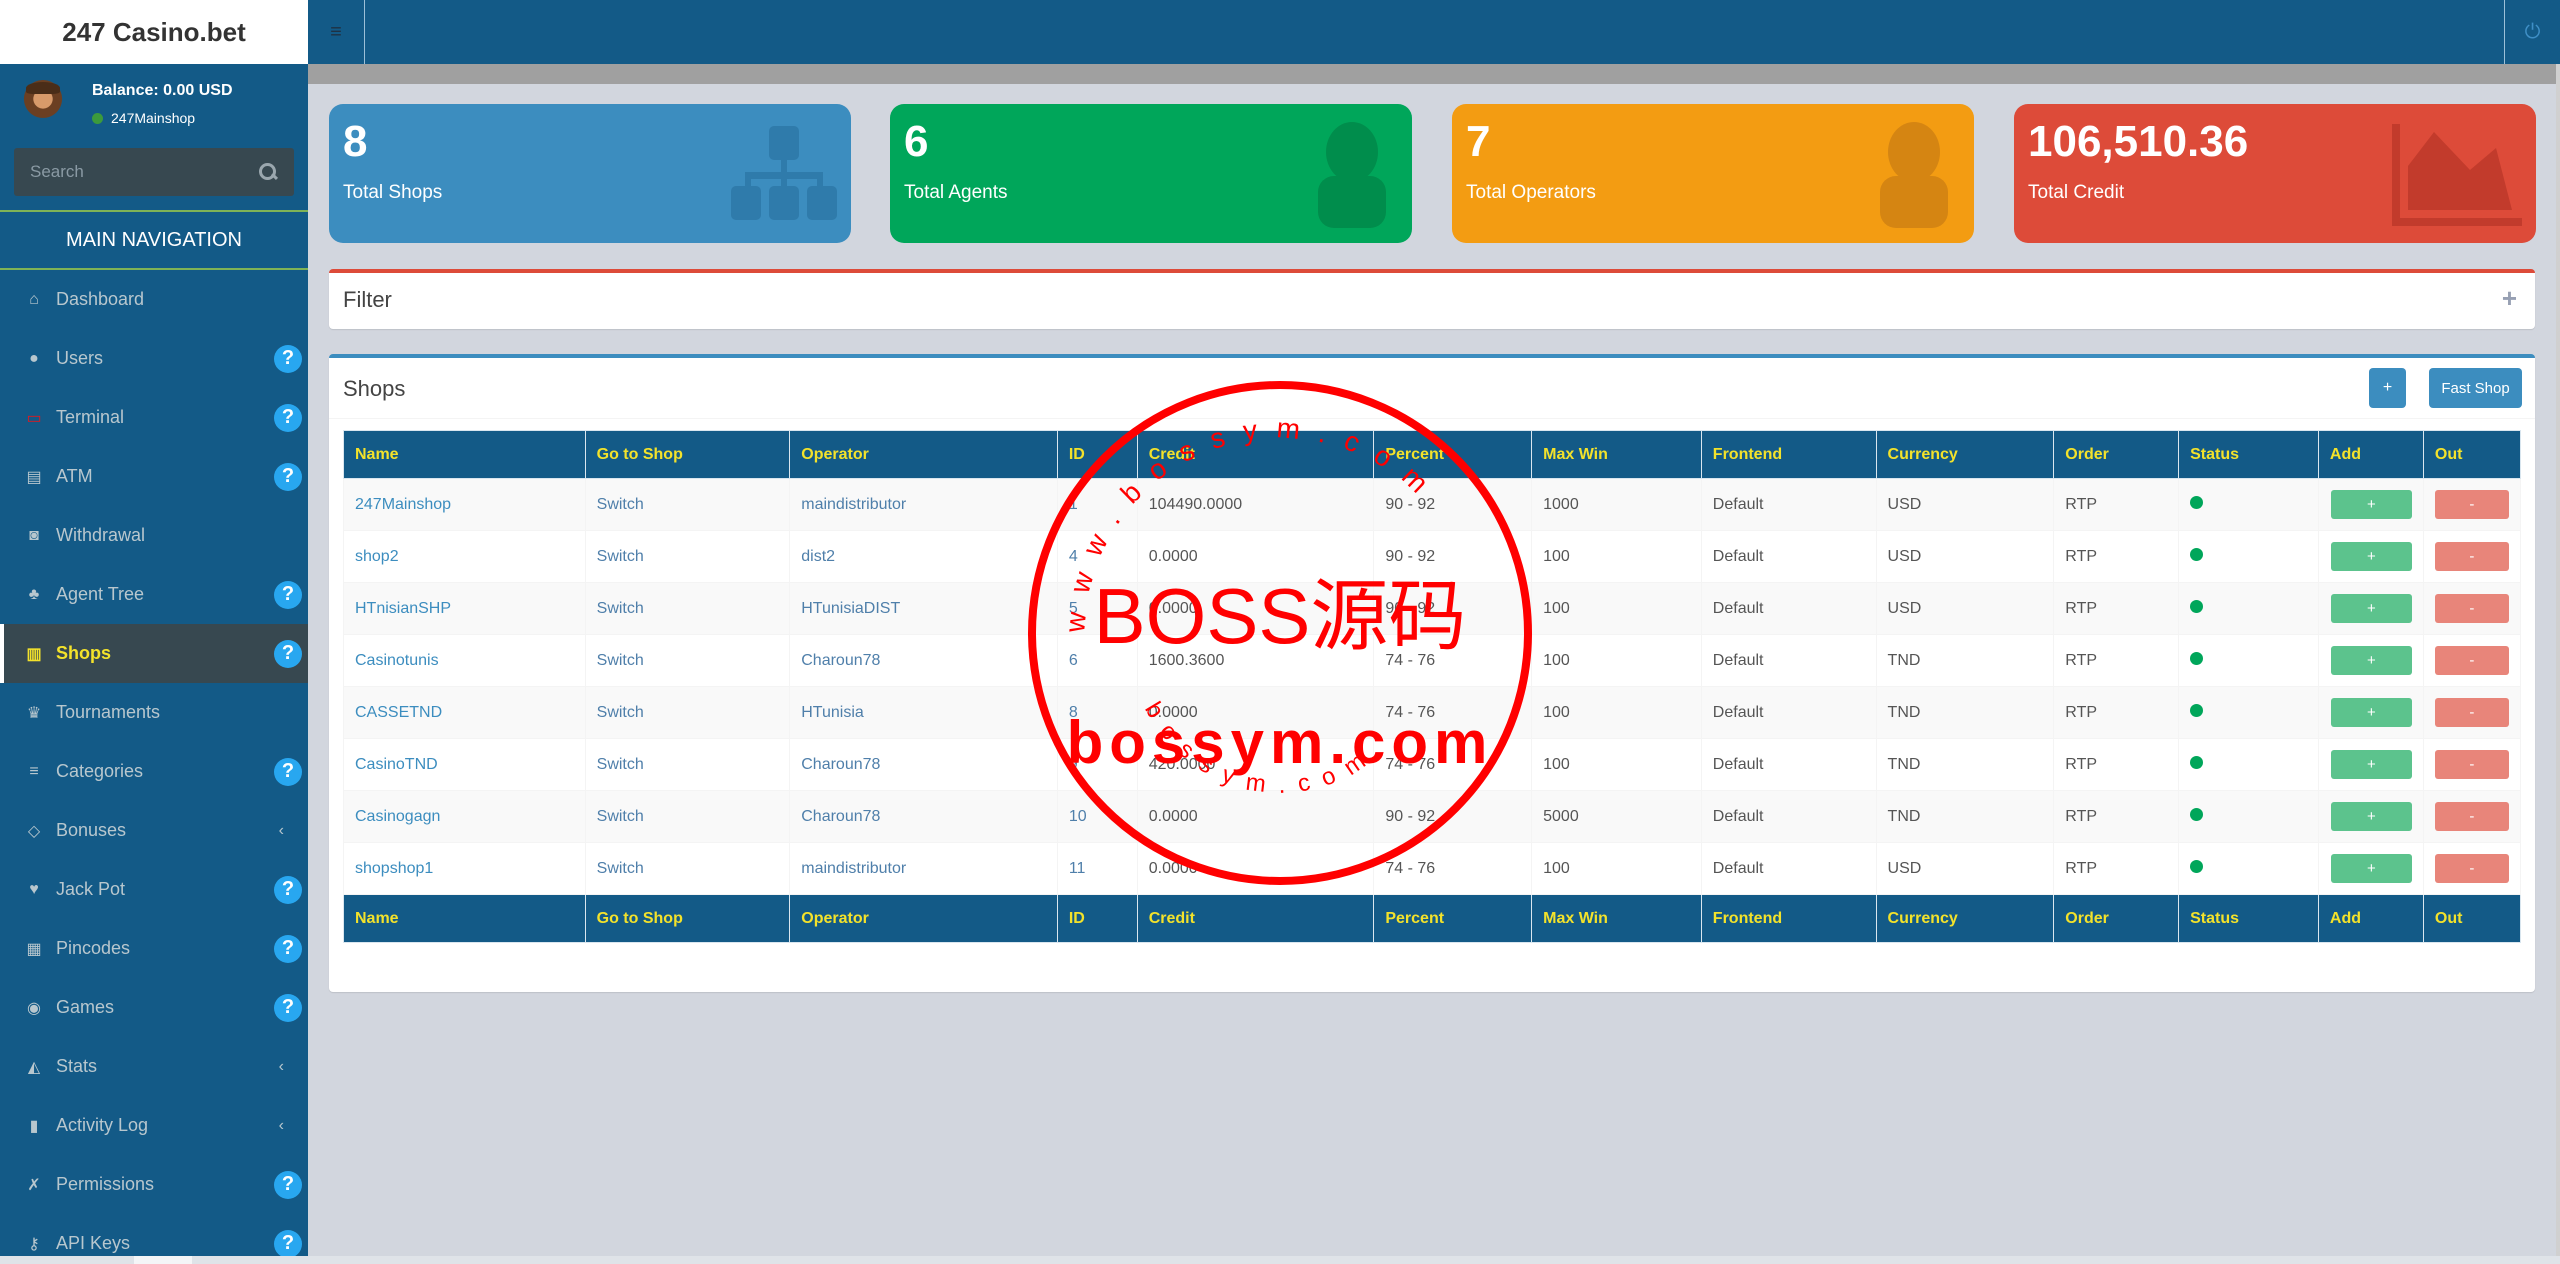 The width and height of the screenshot is (2560, 1264). Describe the element at coordinates (154, 358) in the screenshot. I see `sidebar-item-users: ● Users?` at that location.